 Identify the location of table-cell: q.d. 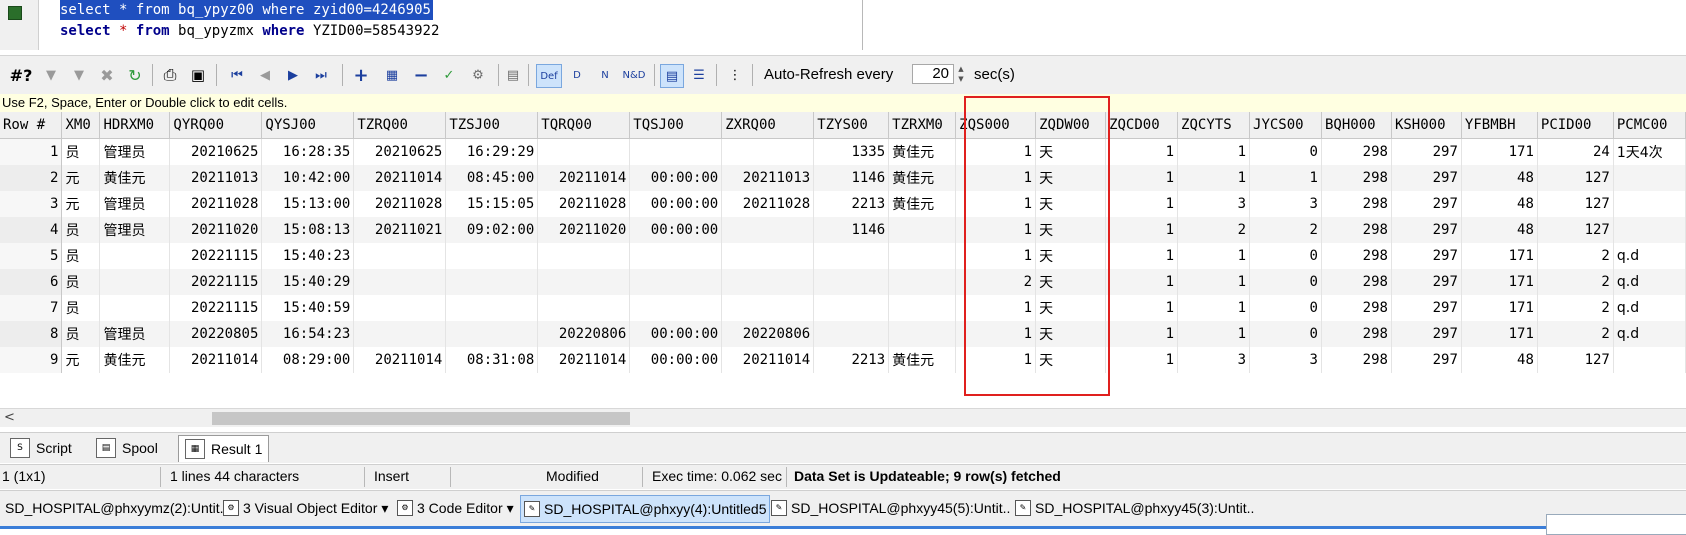
(1649, 334).